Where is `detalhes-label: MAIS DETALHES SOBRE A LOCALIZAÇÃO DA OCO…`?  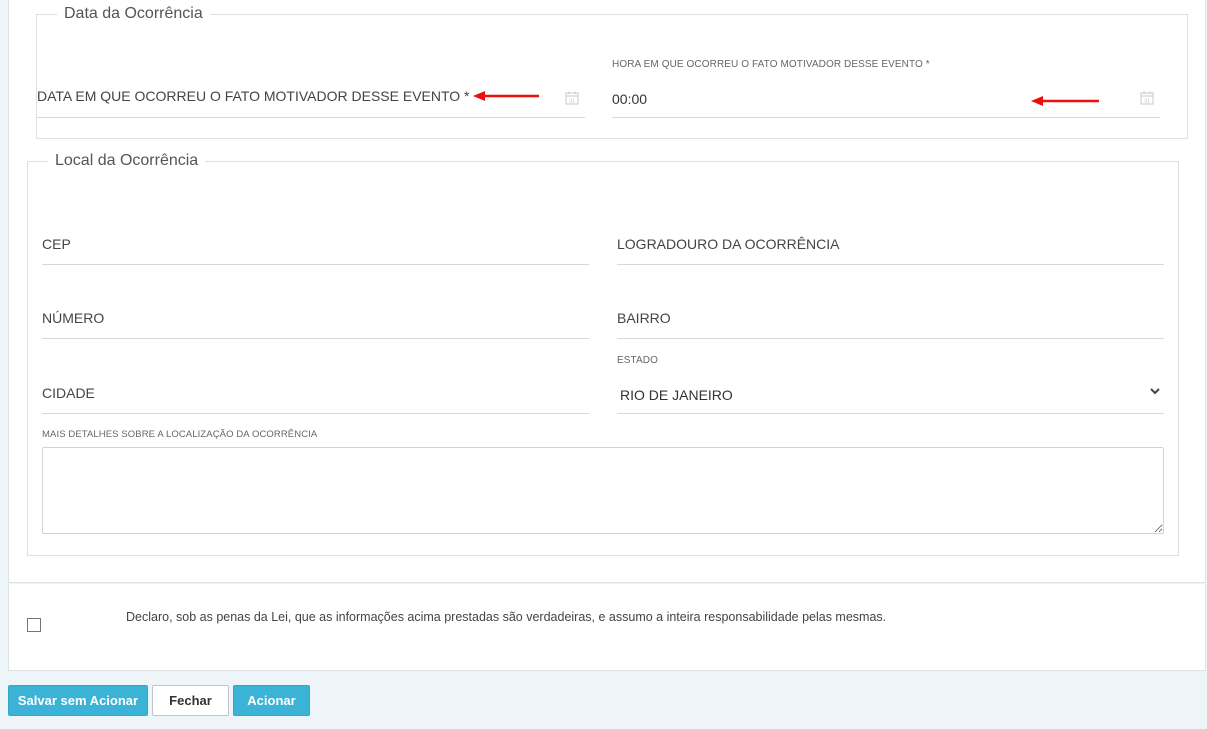 detalhes-label: MAIS DETALHES SOBRE A LOCALIZAÇÃO DA OCO… is located at coordinates (180, 434).